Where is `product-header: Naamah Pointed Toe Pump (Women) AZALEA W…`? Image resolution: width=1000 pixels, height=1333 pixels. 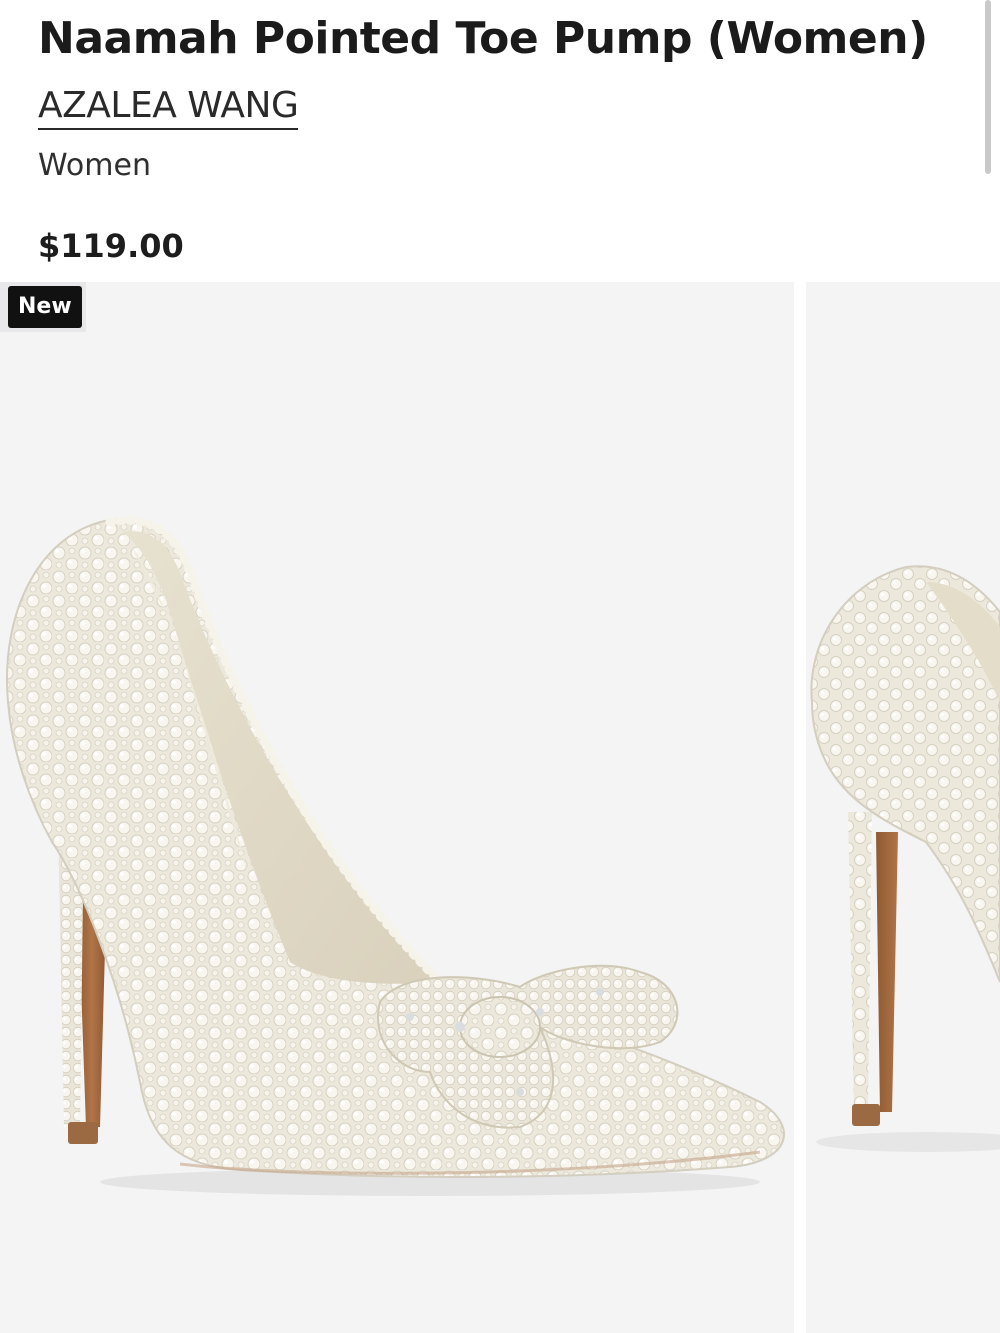
product-header: Naamah Pointed Toe Pump (Women) AZALEA W… is located at coordinates (498, 97).